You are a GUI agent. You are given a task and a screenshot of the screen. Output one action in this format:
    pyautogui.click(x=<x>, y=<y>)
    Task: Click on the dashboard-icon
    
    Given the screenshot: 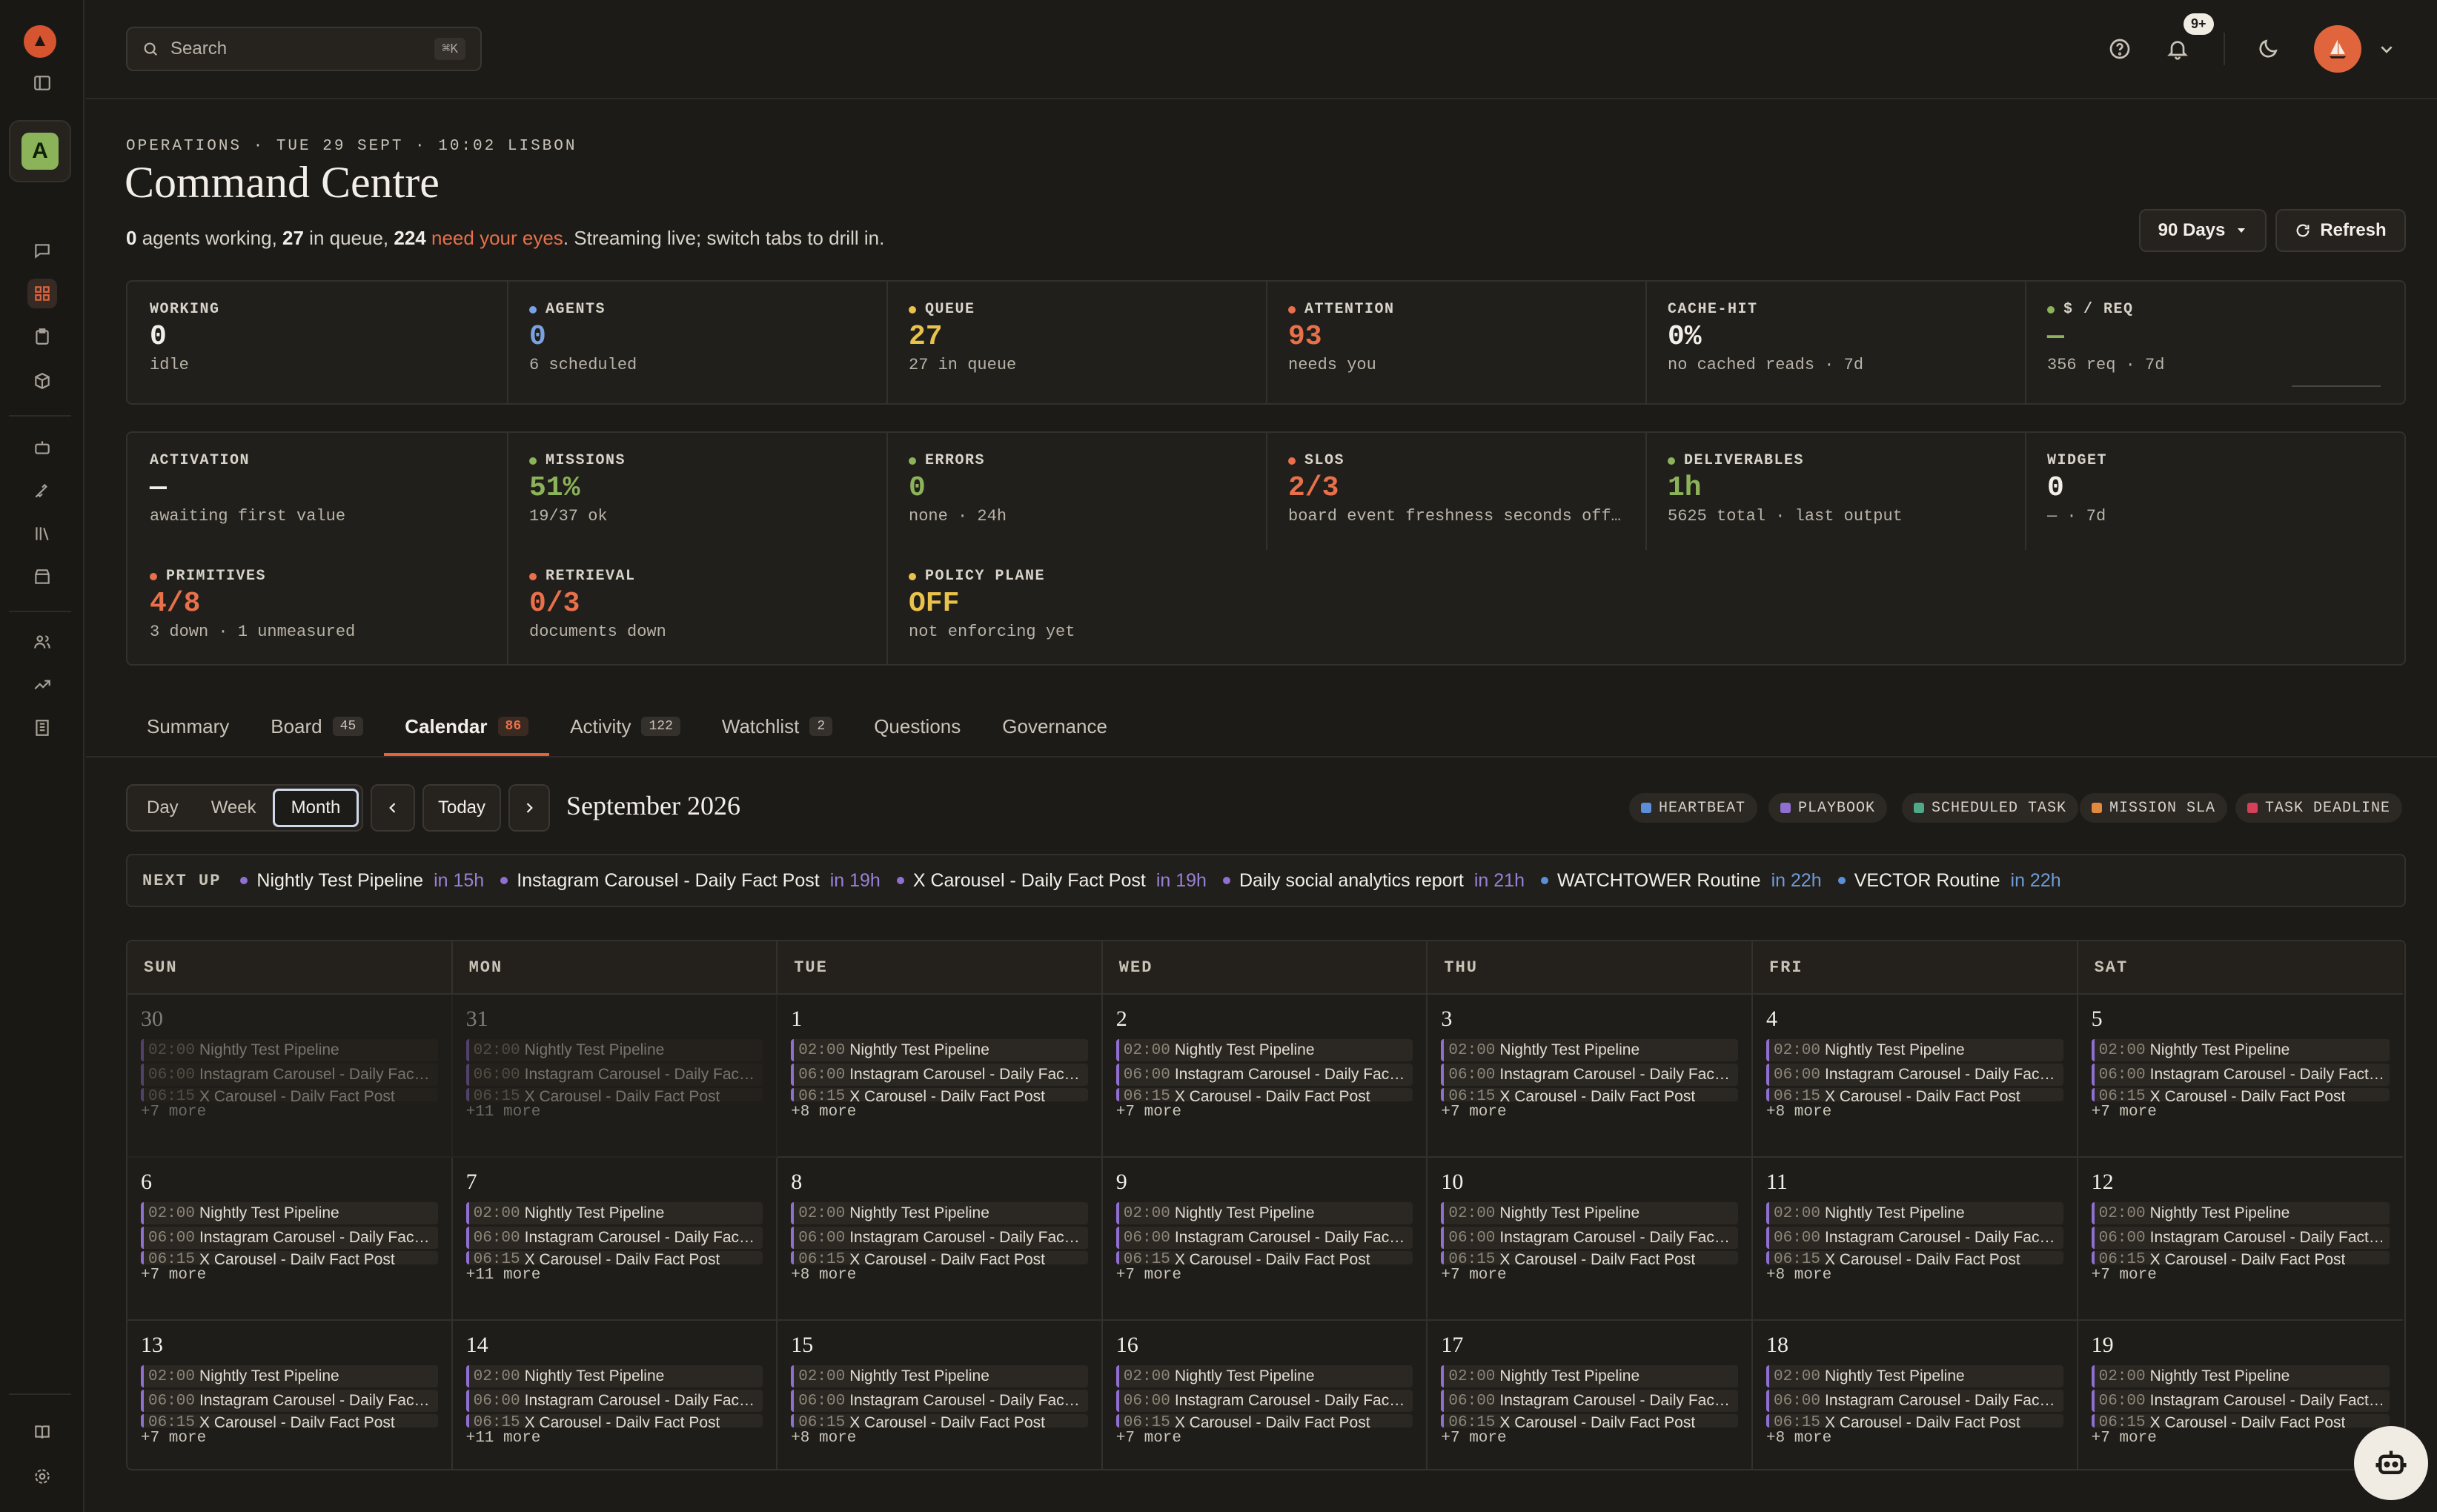 What is the action you would take?
    pyautogui.click(x=42, y=293)
    